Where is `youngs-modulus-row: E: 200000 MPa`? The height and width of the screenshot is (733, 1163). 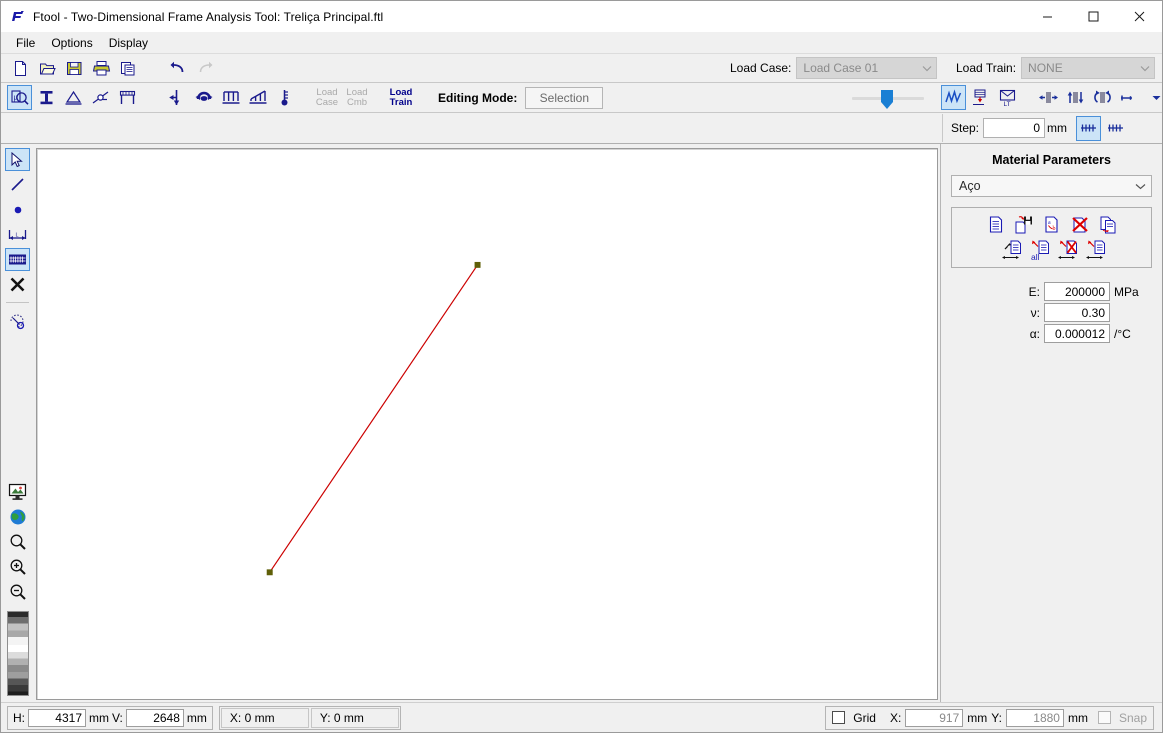
youngs-modulus-row: E: 200000 MPa is located at coordinates (1051, 291).